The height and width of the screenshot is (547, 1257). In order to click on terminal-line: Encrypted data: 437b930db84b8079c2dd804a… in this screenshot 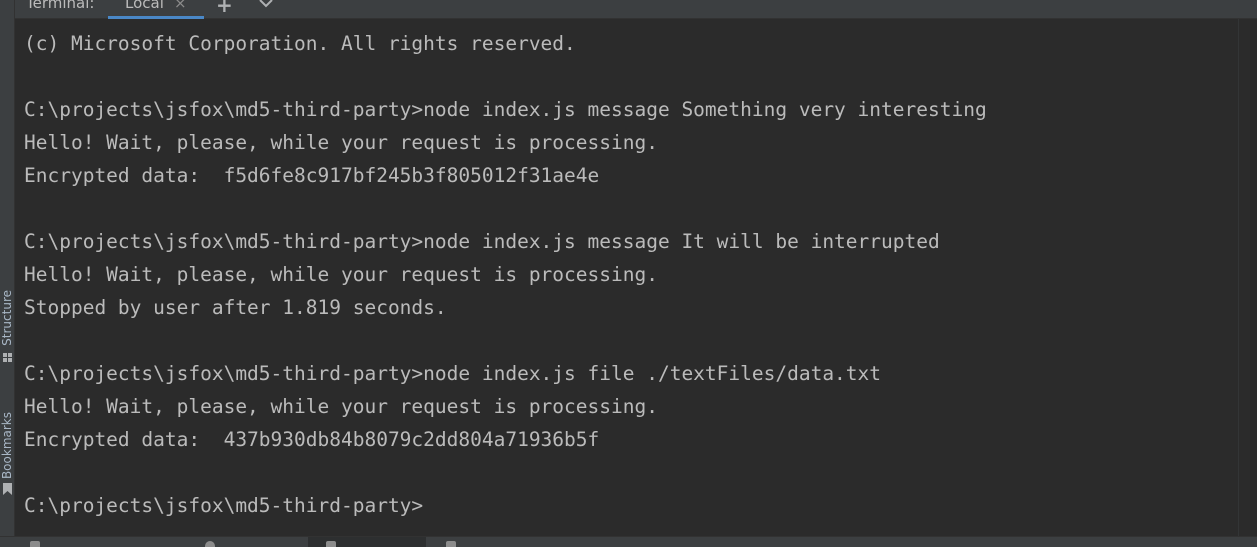, I will do `click(312, 439)`.